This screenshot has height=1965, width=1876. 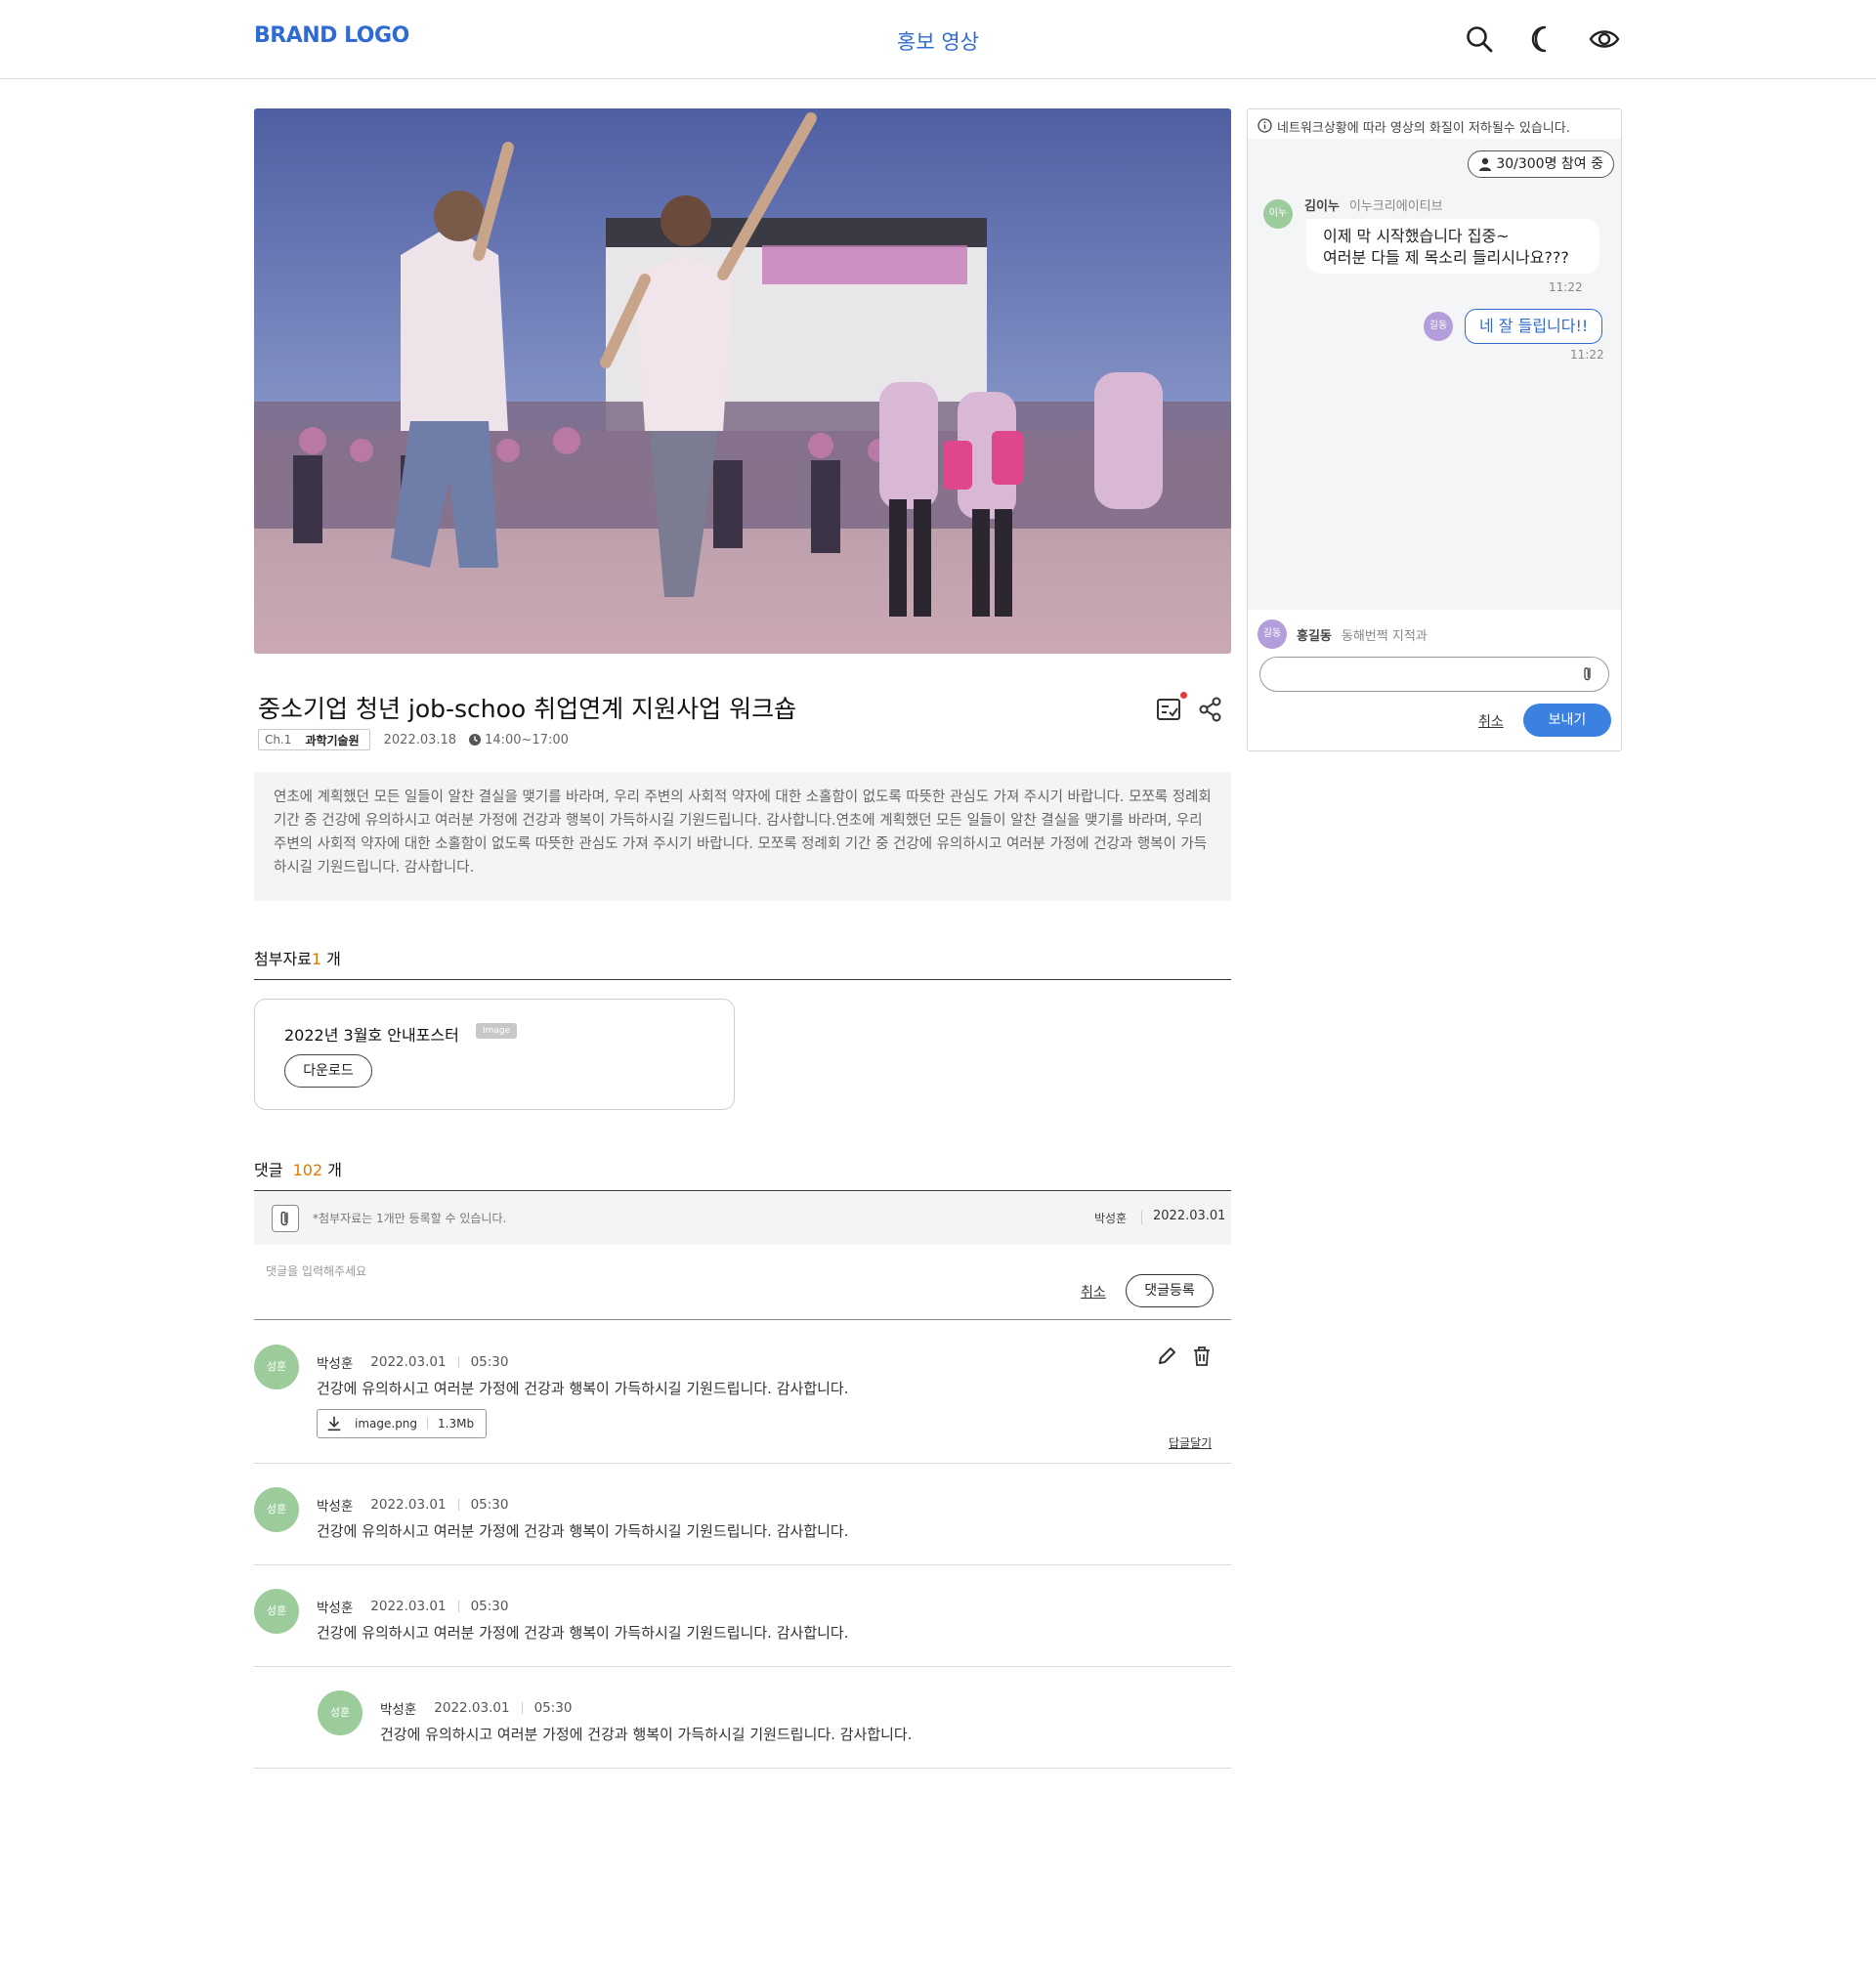 I want to click on attachments-unit: 개, so click(x=331, y=959).